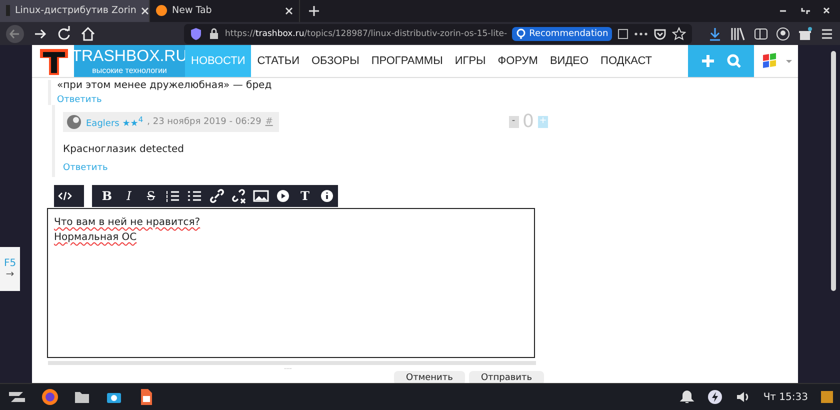  What do you see at coordinates (278, 61) in the screenshot?
I see `nav-link: СТАТЬИ` at bounding box center [278, 61].